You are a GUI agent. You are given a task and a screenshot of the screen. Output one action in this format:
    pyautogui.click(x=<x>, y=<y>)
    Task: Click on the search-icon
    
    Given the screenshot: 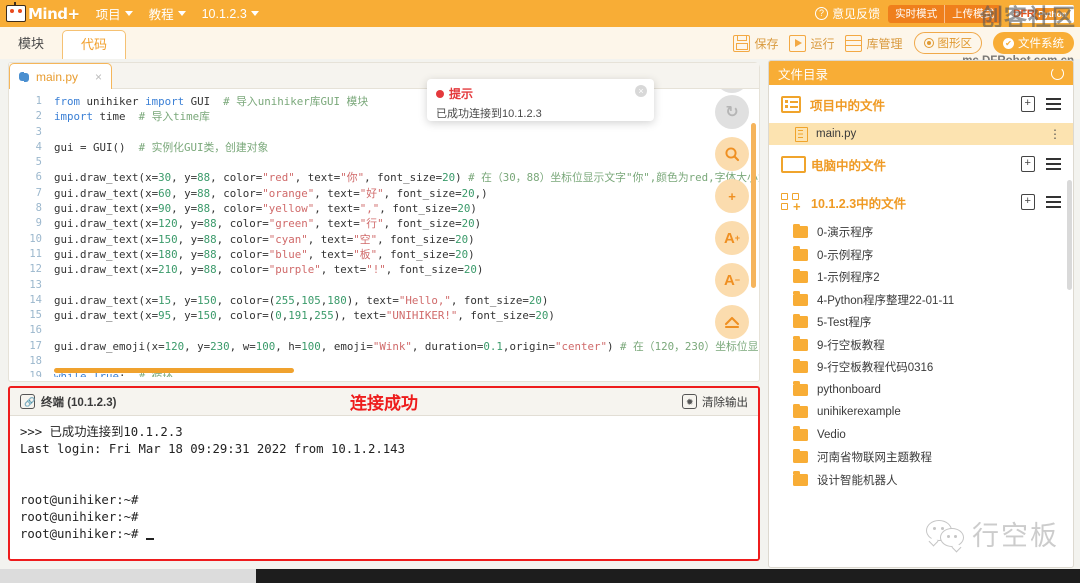 What is the action you would take?
    pyautogui.click(x=732, y=154)
    